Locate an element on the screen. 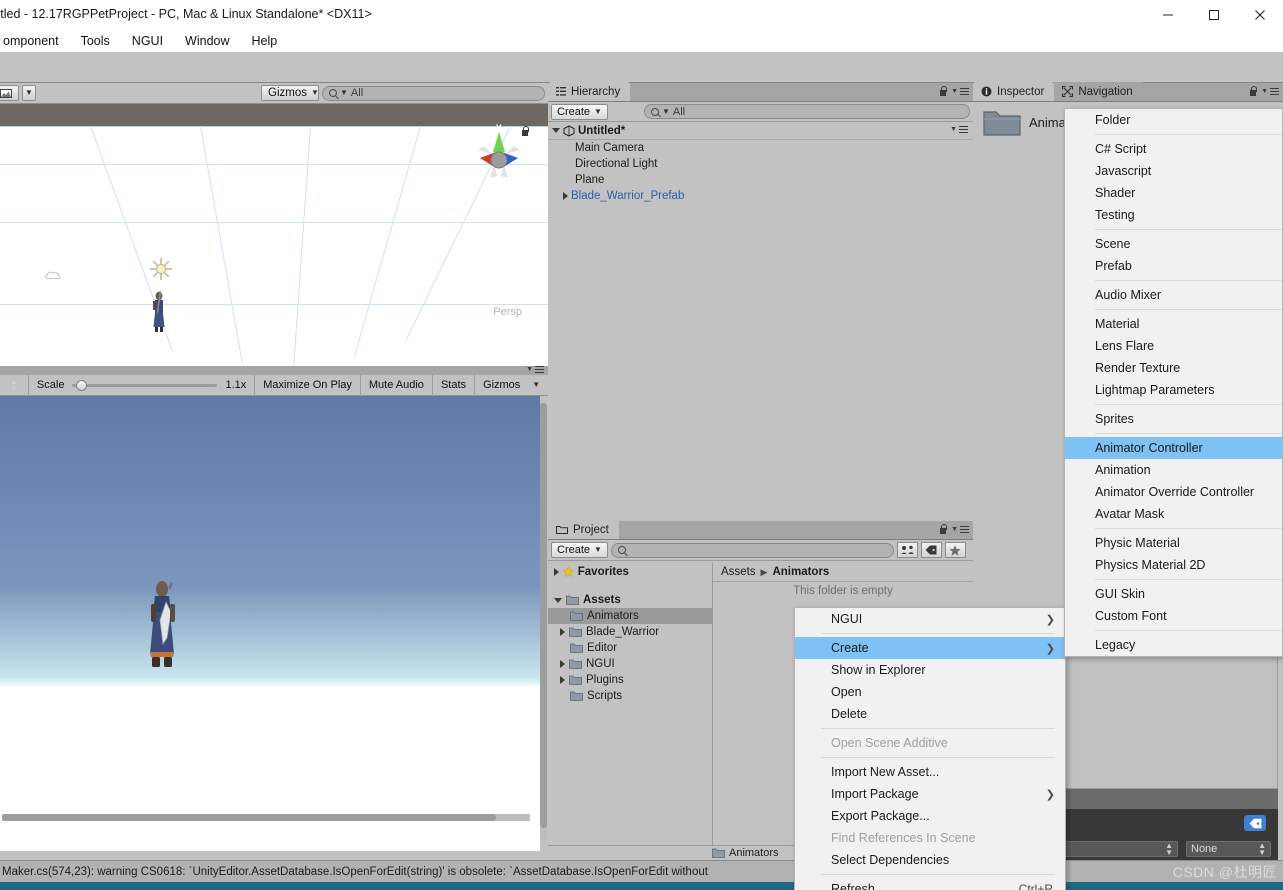 This screenshot has width=1283, height=890. tab-navigation: Navigation is located at coordinates (1098, 91).